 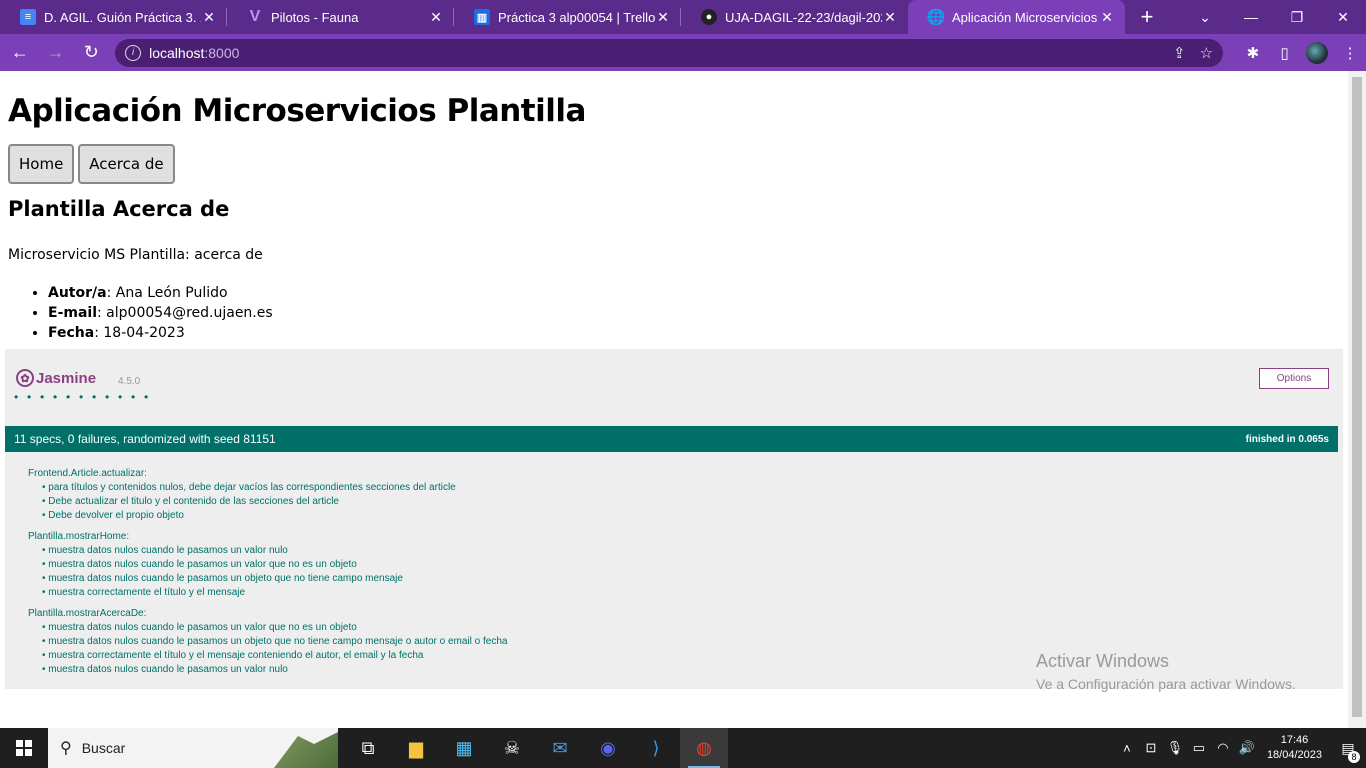 I want to click on back-button: ←, so click(x=20, y=53).